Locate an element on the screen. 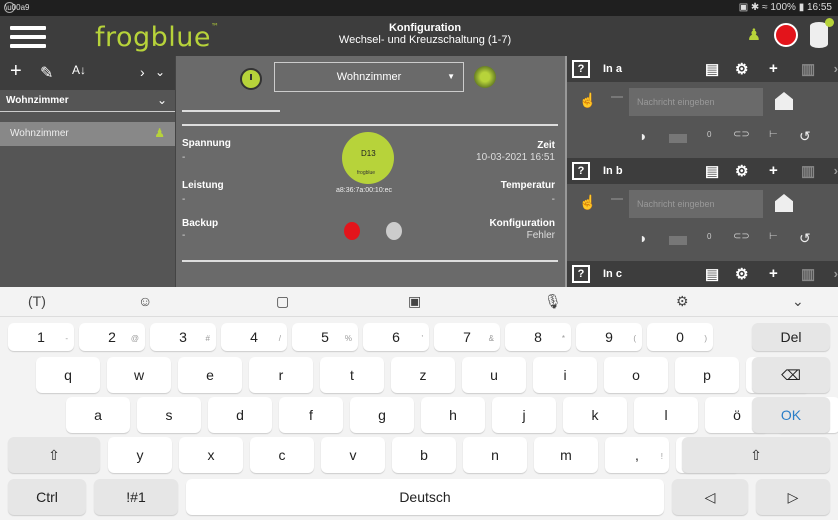  key-9: 9( is located at coordinates (609, 337).